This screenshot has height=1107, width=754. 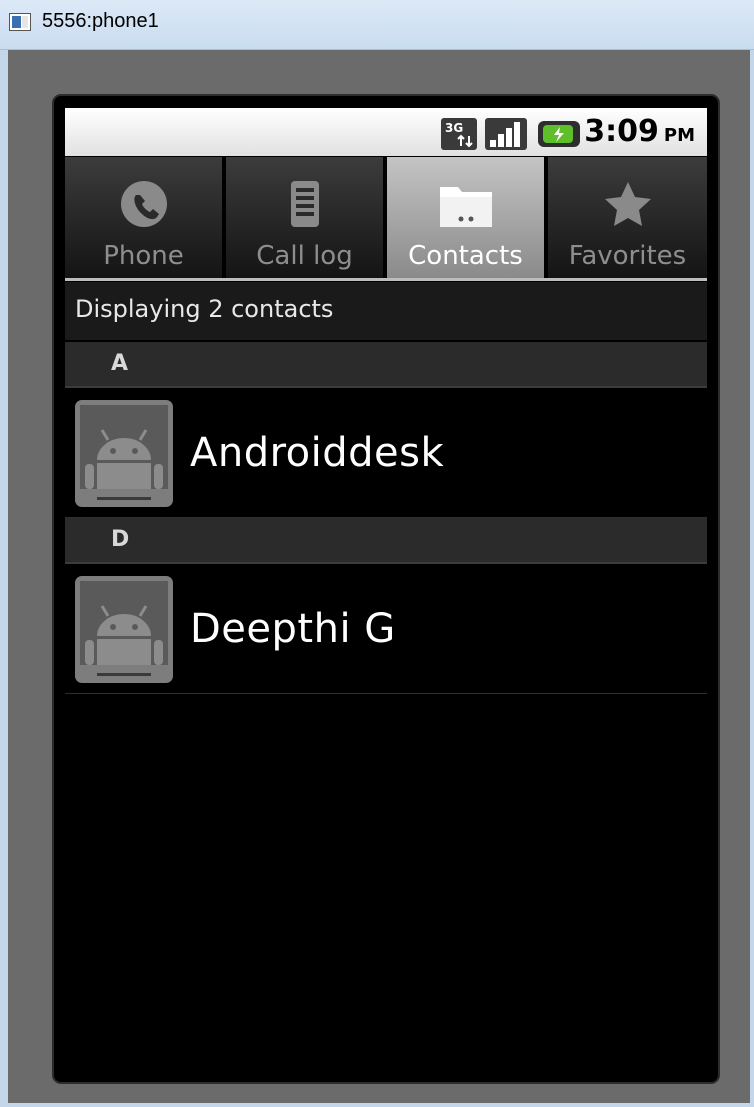 I want to click on contact-row: Deepthi G, so click(x=386, y=630).